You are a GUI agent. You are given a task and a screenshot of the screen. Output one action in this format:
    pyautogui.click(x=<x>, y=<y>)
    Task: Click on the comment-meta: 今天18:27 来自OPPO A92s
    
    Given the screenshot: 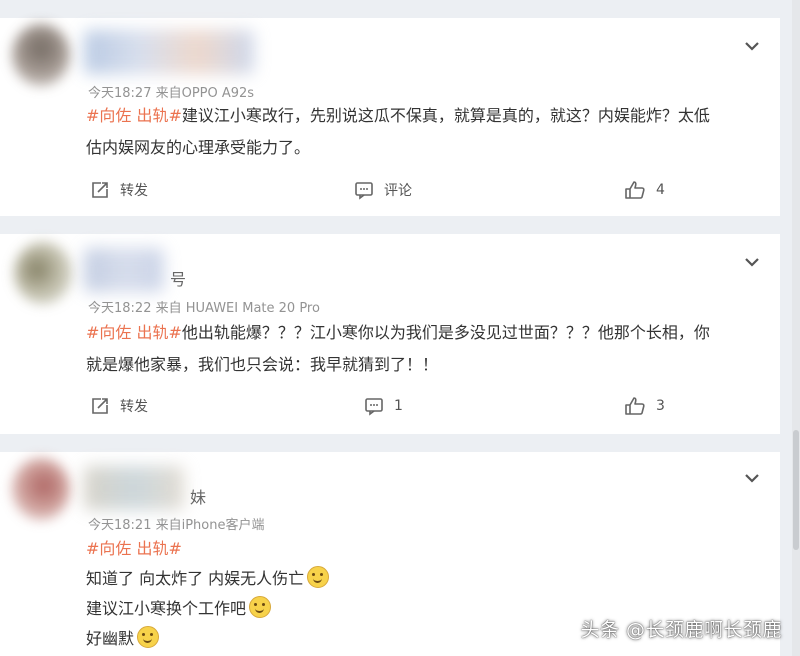 What is the action you would take?
    pyautogui.click(x=171, y=93)
    